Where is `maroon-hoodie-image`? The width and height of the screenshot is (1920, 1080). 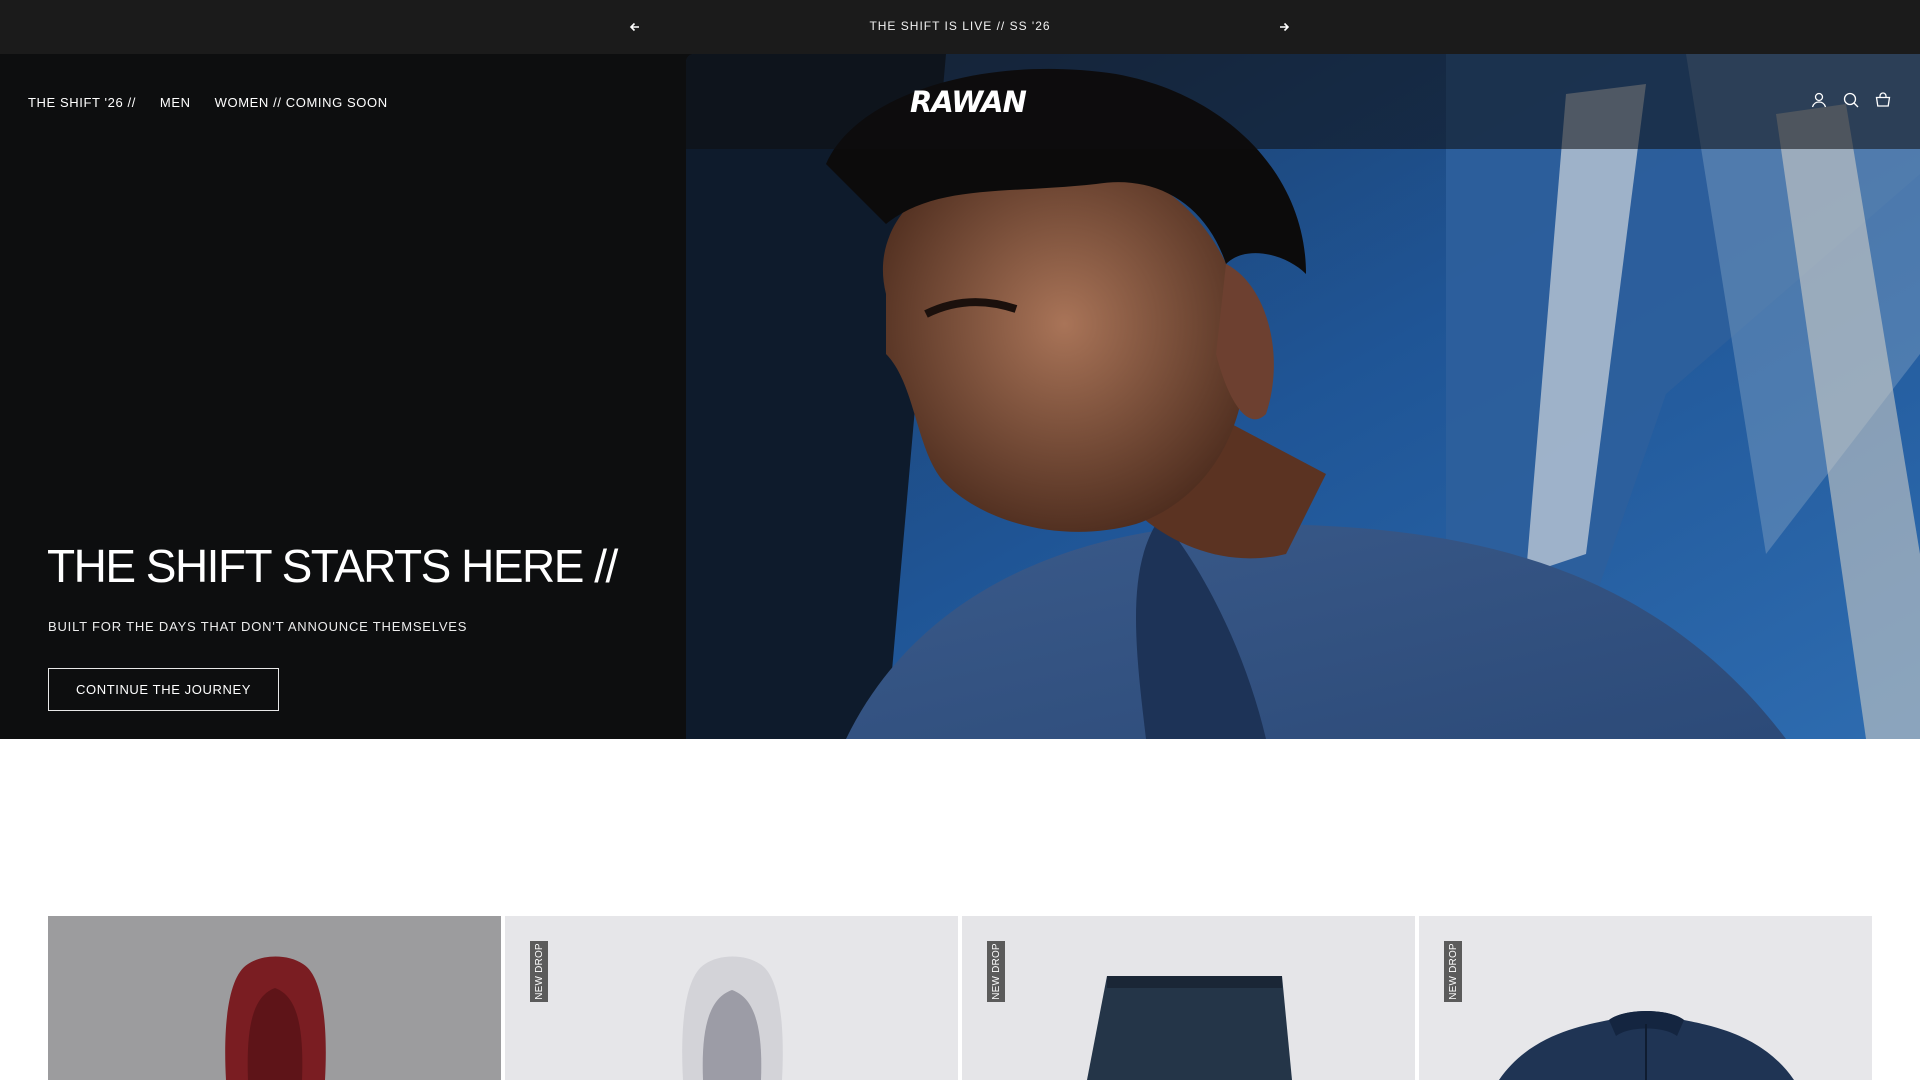 maroon-hoodie-image is located at coordinates (274, 998).